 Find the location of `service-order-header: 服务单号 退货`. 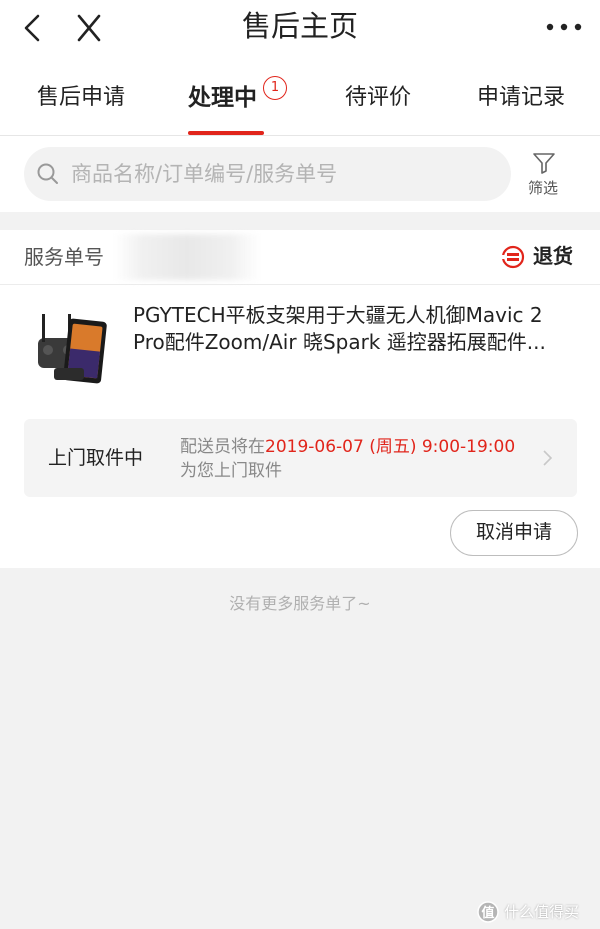

service-order-header: 服务单号 退货 is located at coordinates (300, 257).